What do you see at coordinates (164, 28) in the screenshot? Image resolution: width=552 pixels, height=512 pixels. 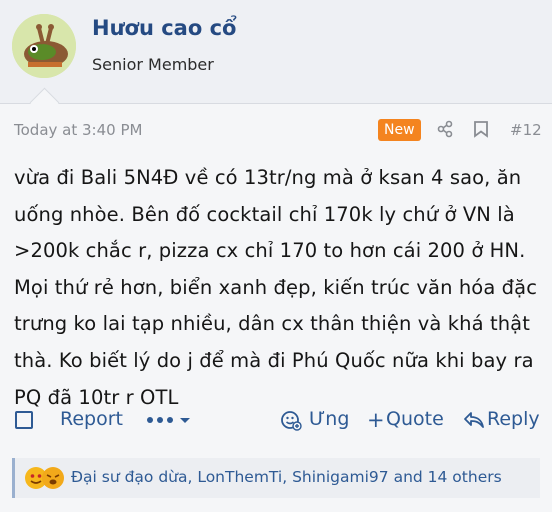 I see `username: Hươu cao cổ` at bounding box center [164, 28].